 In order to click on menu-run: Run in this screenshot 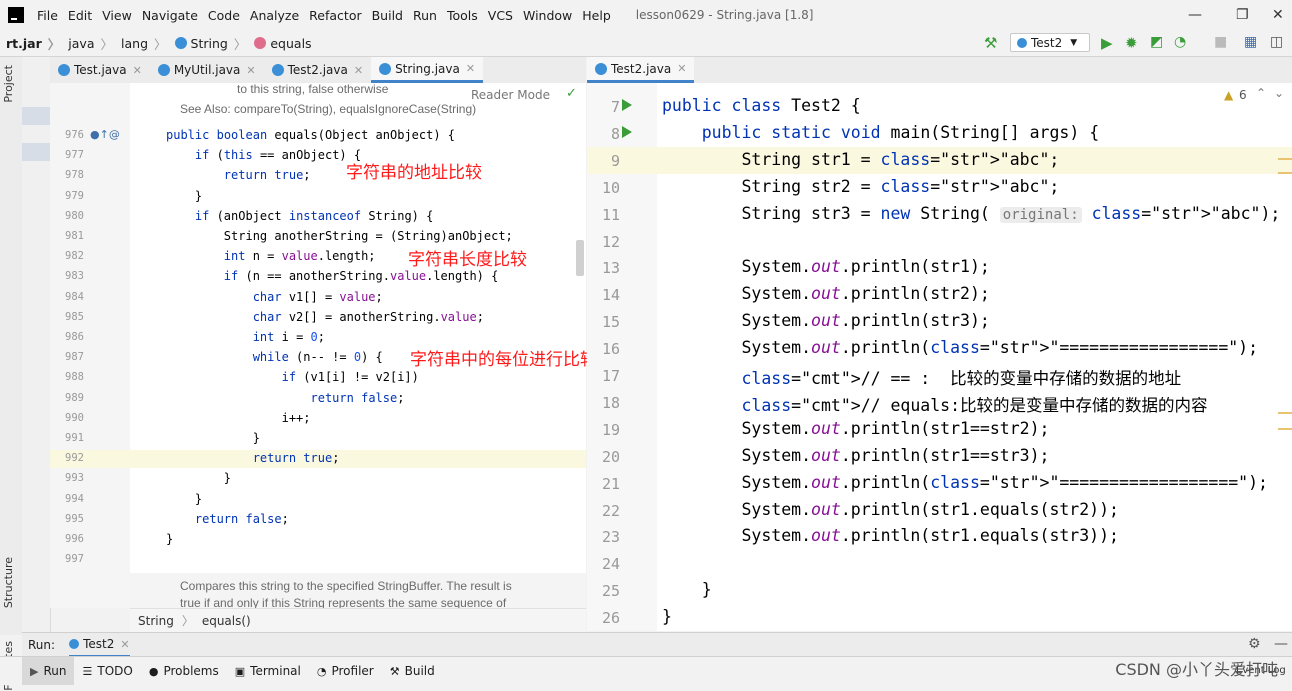, I will do `click(425, 15)`.